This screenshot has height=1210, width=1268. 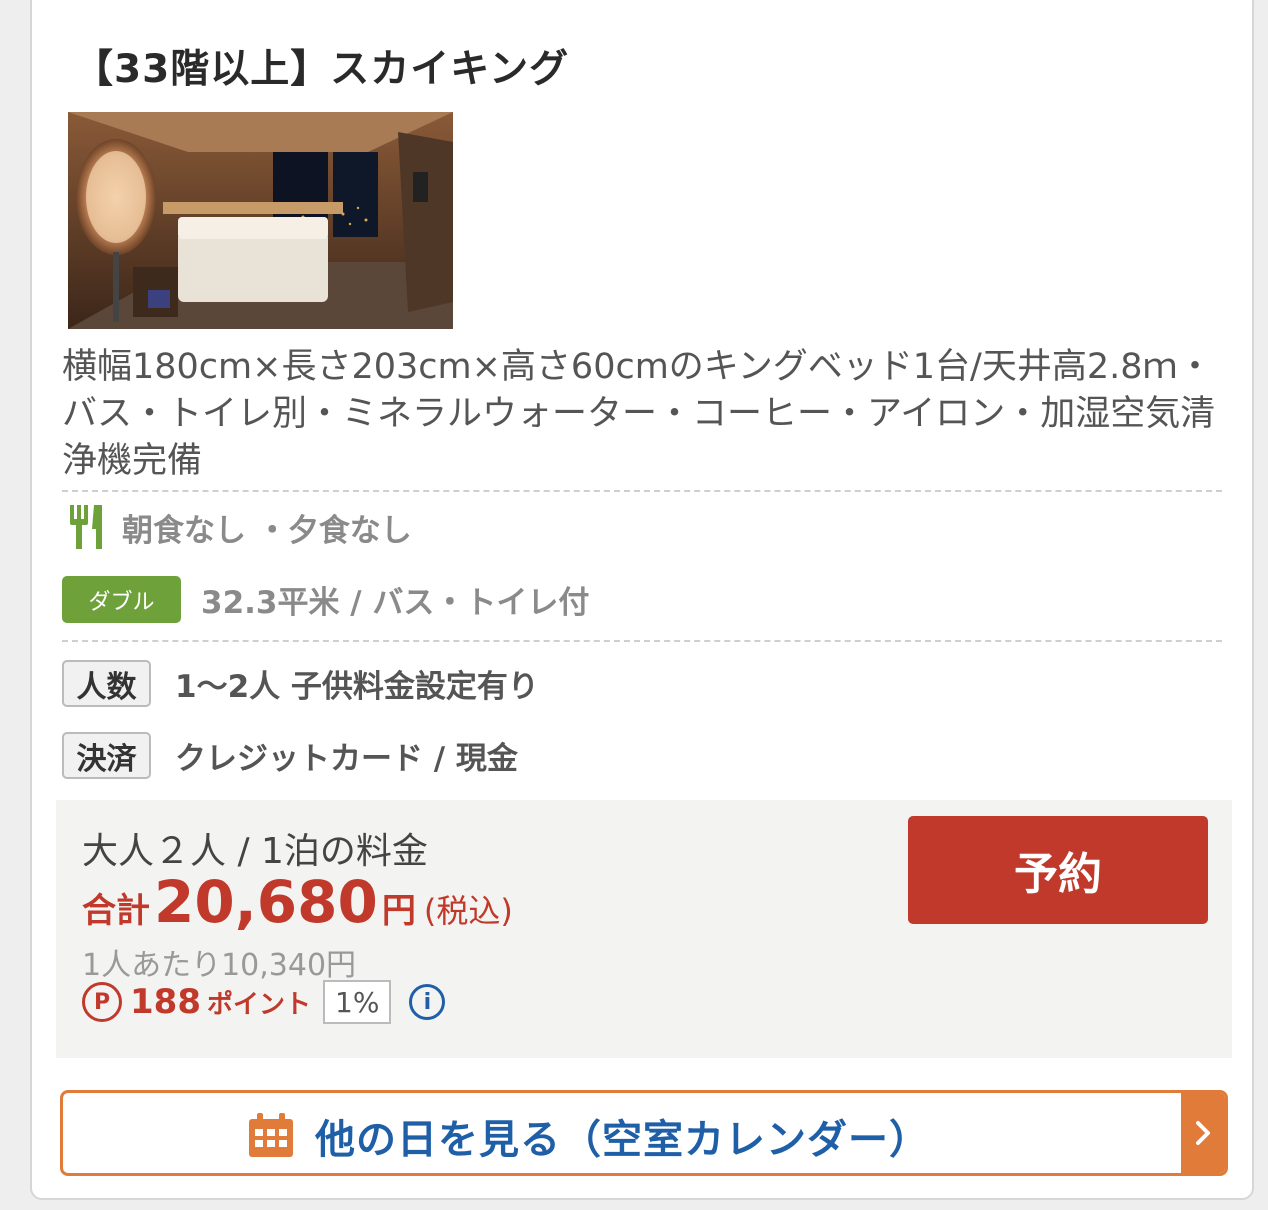 I want to click on room-size-text: 32.3平米 / バス・トイレ付, so click(x=395, y=603).